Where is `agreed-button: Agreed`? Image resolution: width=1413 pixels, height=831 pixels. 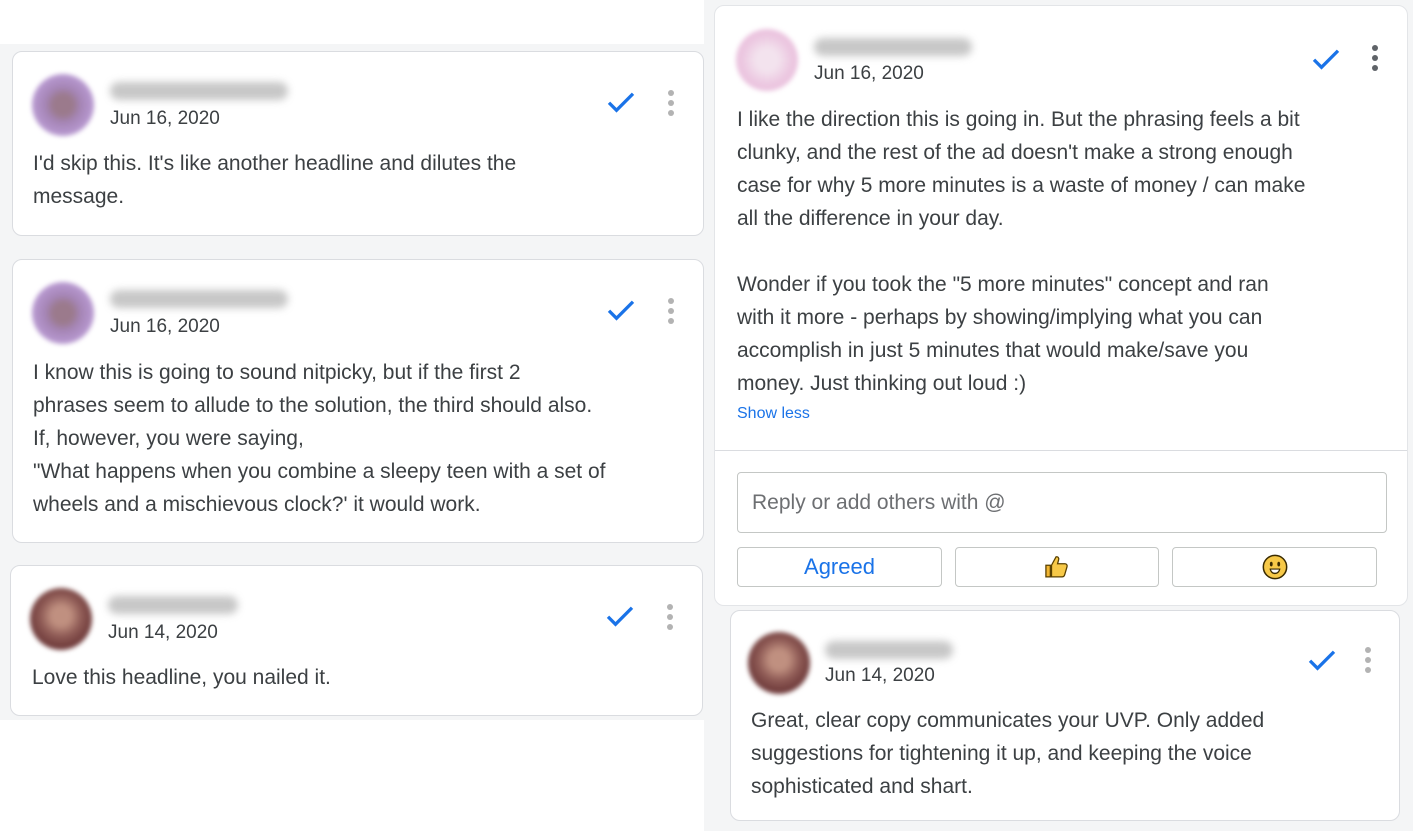
agreed-button: Agreed is located at coordinates (839, 567).